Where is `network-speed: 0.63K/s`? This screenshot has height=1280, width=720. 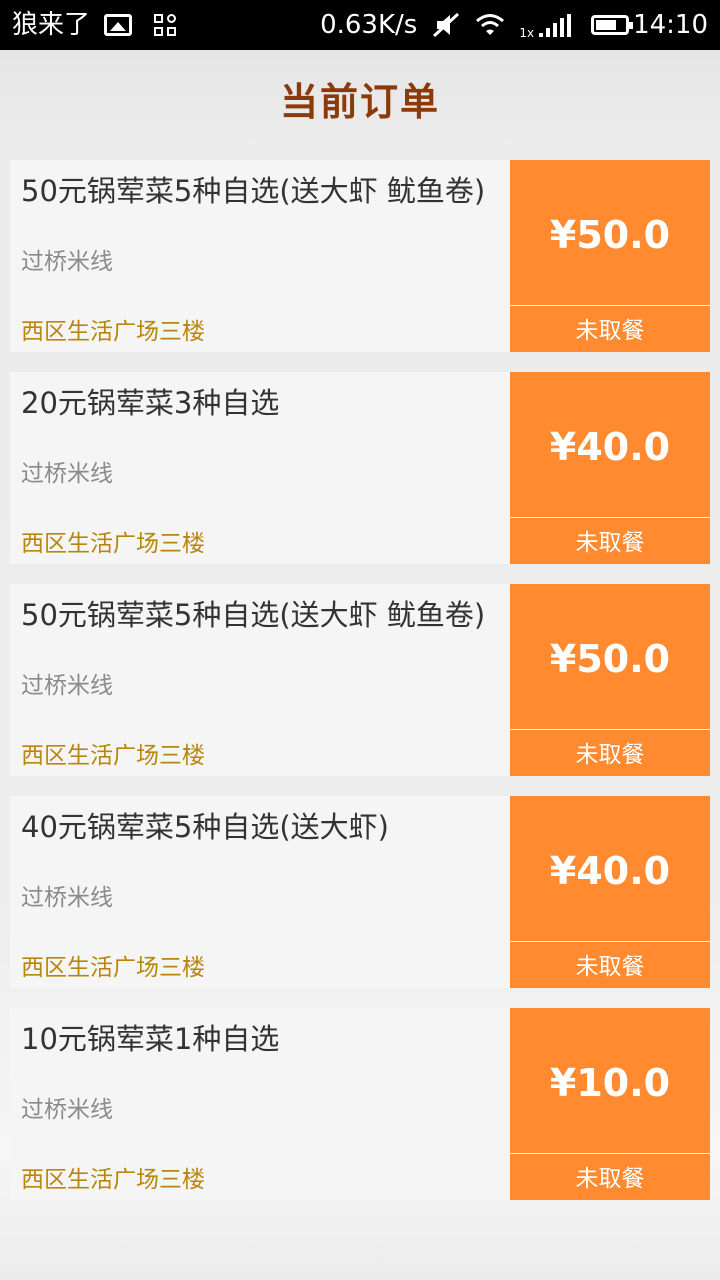 network-speed: 0.63K/s is located at coordinates (369, 25).